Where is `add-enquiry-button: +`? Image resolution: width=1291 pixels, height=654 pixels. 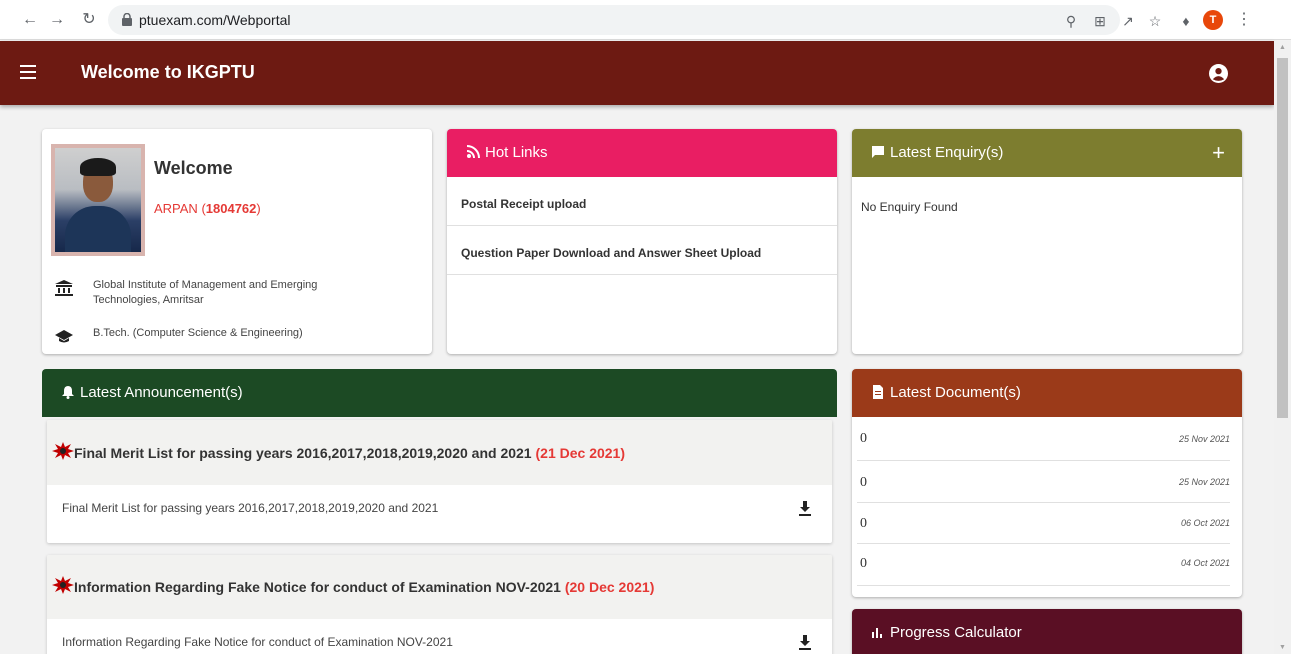
add-enquiry-button: + is located at coordinates (1218, 153).